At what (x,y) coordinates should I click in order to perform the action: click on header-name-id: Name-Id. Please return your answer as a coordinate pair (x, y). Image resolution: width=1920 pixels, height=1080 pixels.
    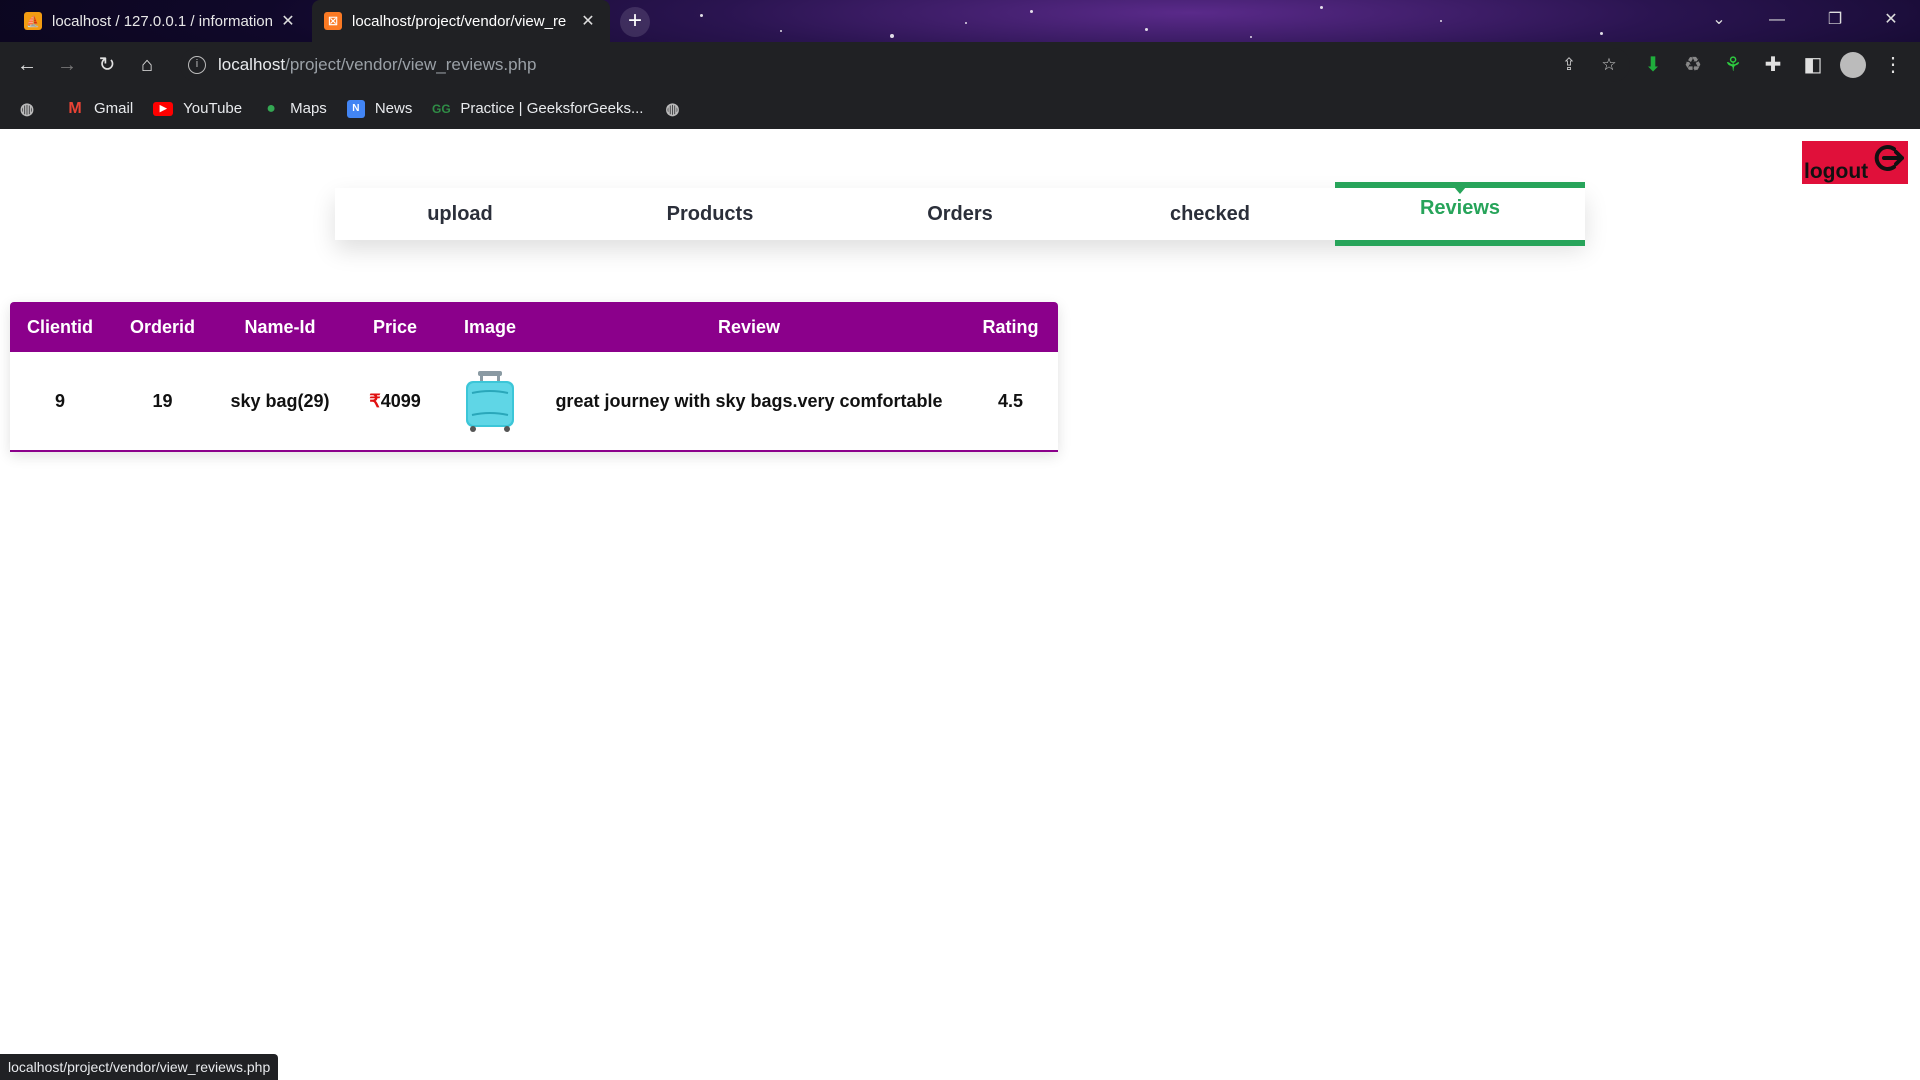
    Looking at the image, I should click on (280, 326).